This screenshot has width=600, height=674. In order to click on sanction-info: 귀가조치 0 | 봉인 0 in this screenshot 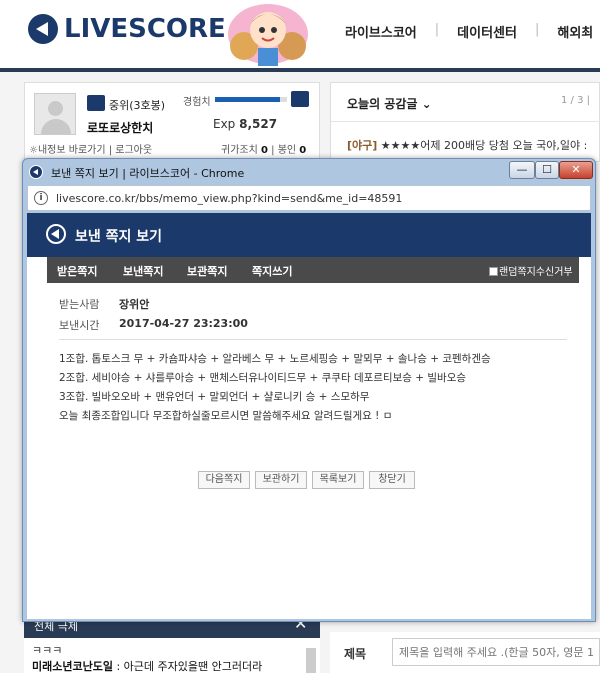, I will do `click(263, 148)`.